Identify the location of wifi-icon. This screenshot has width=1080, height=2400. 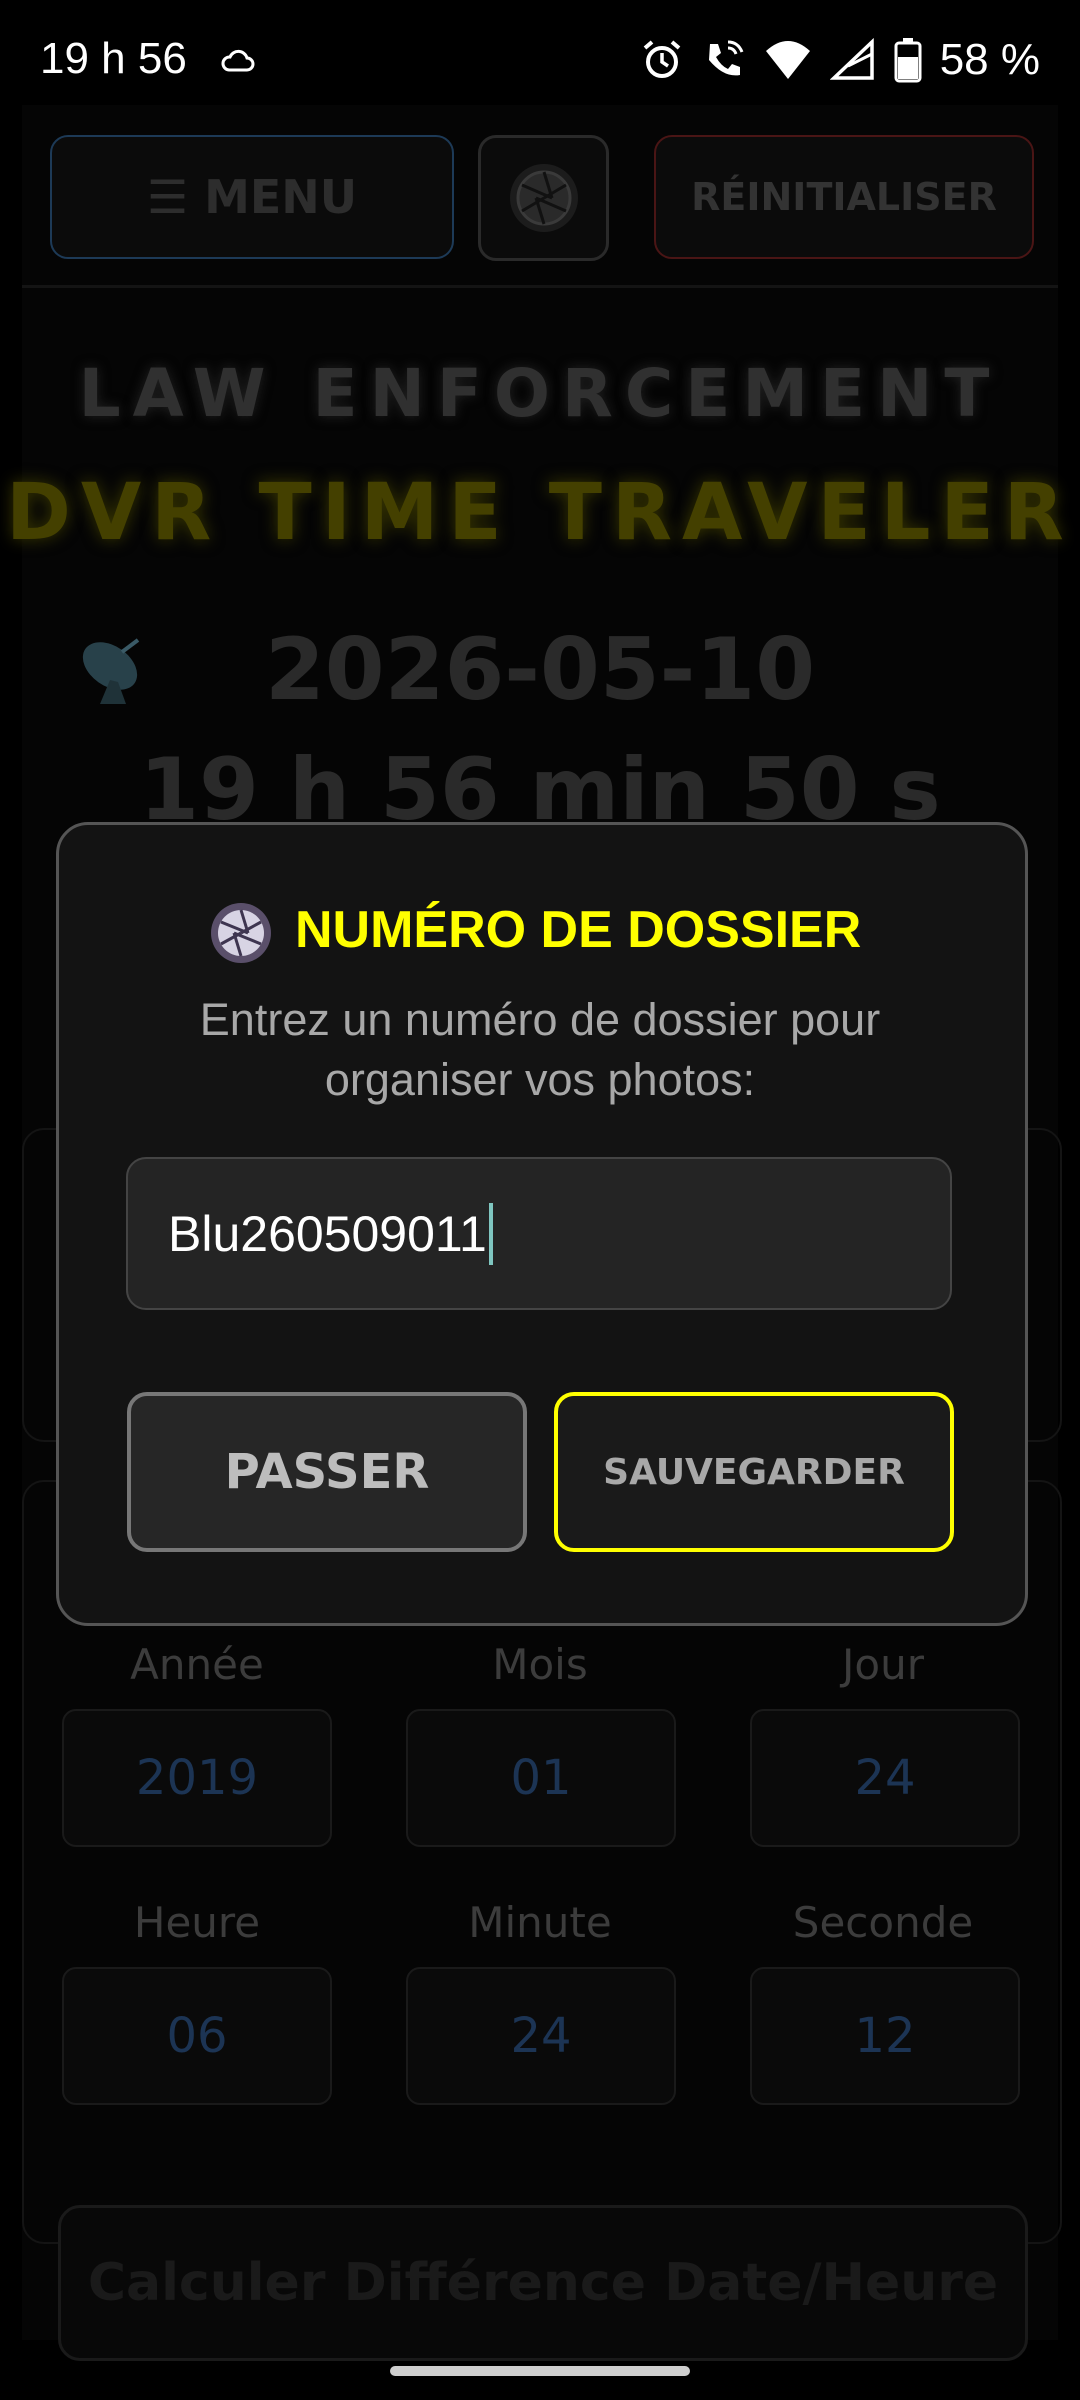
(787, 60).